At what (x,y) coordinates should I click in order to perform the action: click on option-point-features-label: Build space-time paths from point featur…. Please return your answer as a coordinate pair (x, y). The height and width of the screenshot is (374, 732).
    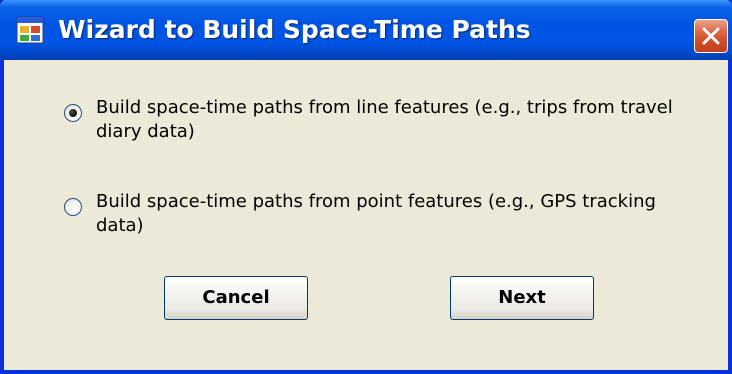
    Looking at the image, I should click on (376, 213).